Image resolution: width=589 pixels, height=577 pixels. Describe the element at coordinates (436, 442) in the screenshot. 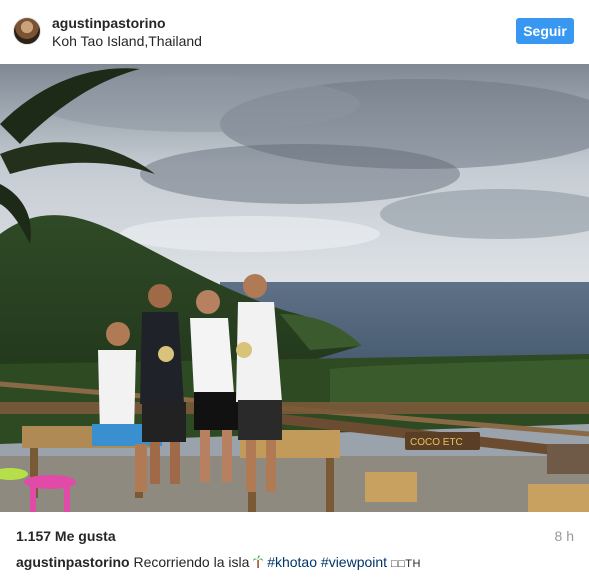

I see `photo-sign: COCO ETC` at that location.